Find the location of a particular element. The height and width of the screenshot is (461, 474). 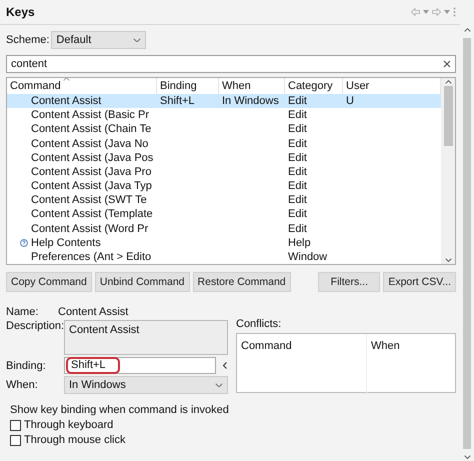

group-label: Show key binding when command is invoked is located at coordinates (120, 410).